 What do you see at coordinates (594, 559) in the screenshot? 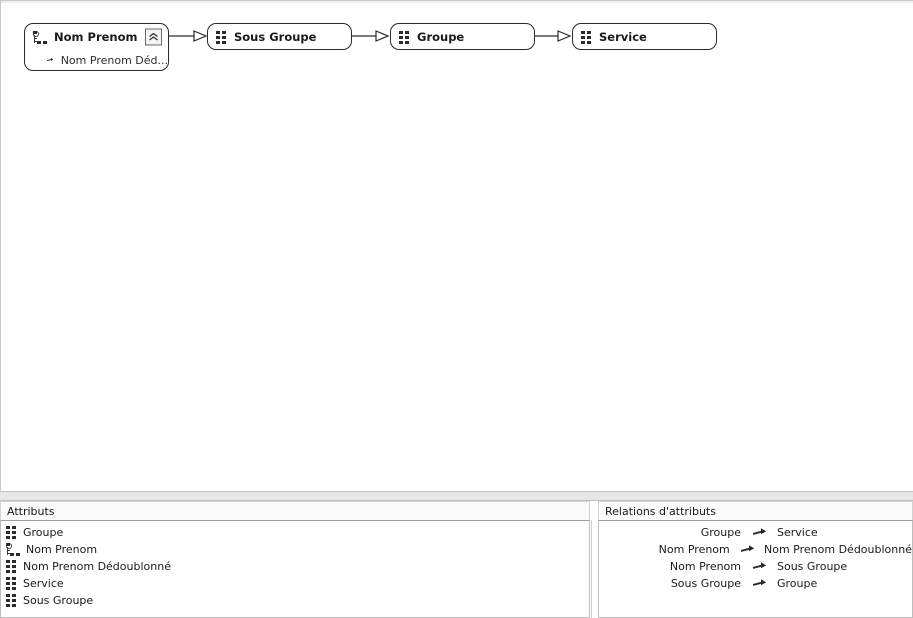
I see `vertical-splitter` at bounding box center [594, 559].